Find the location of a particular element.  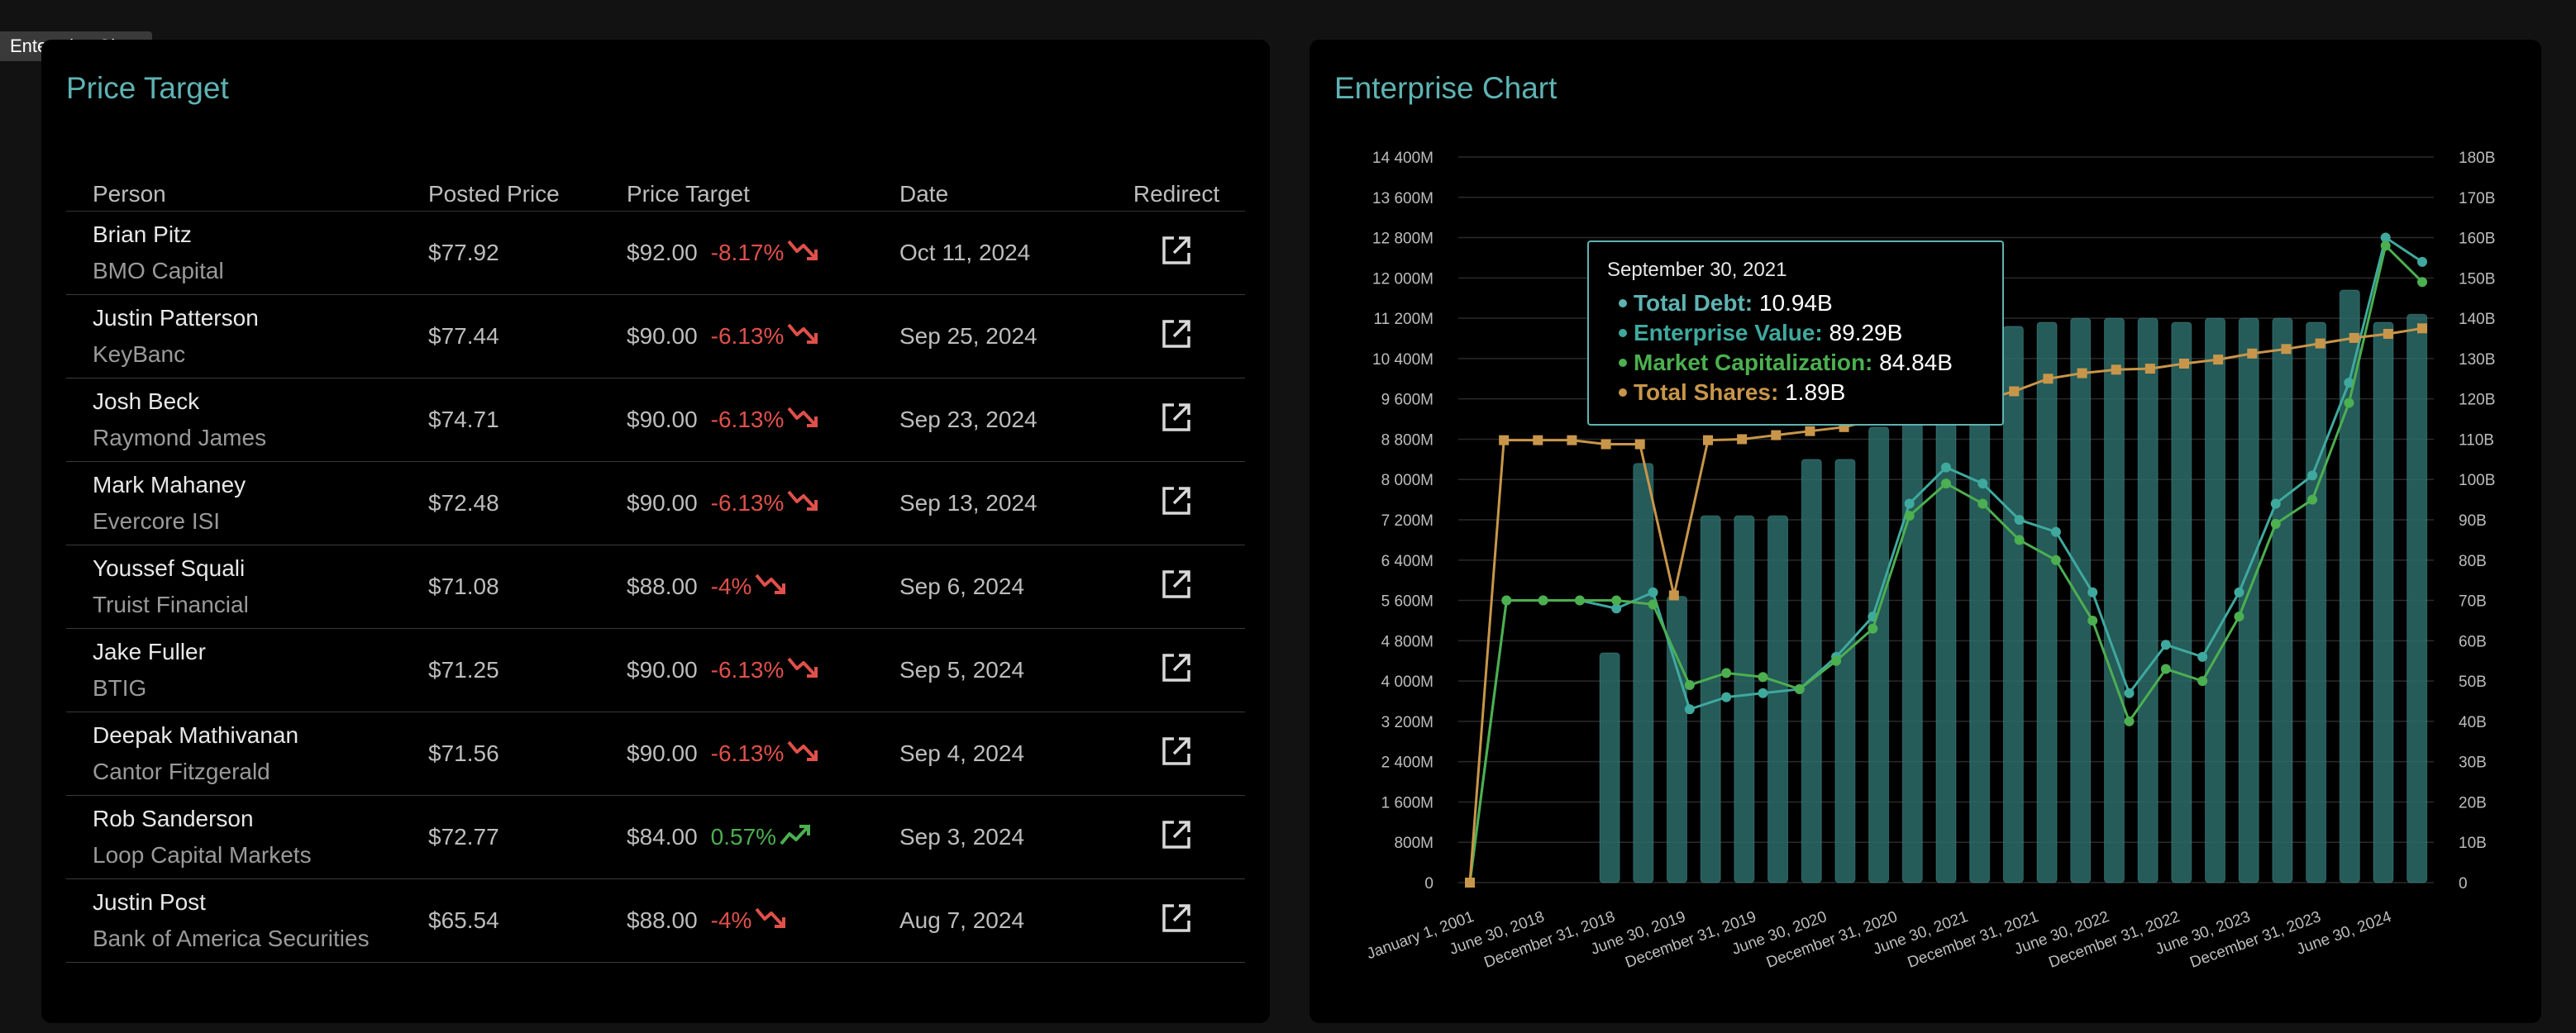

analyst-firm: Raymond James is located at coordinates (180, 437).